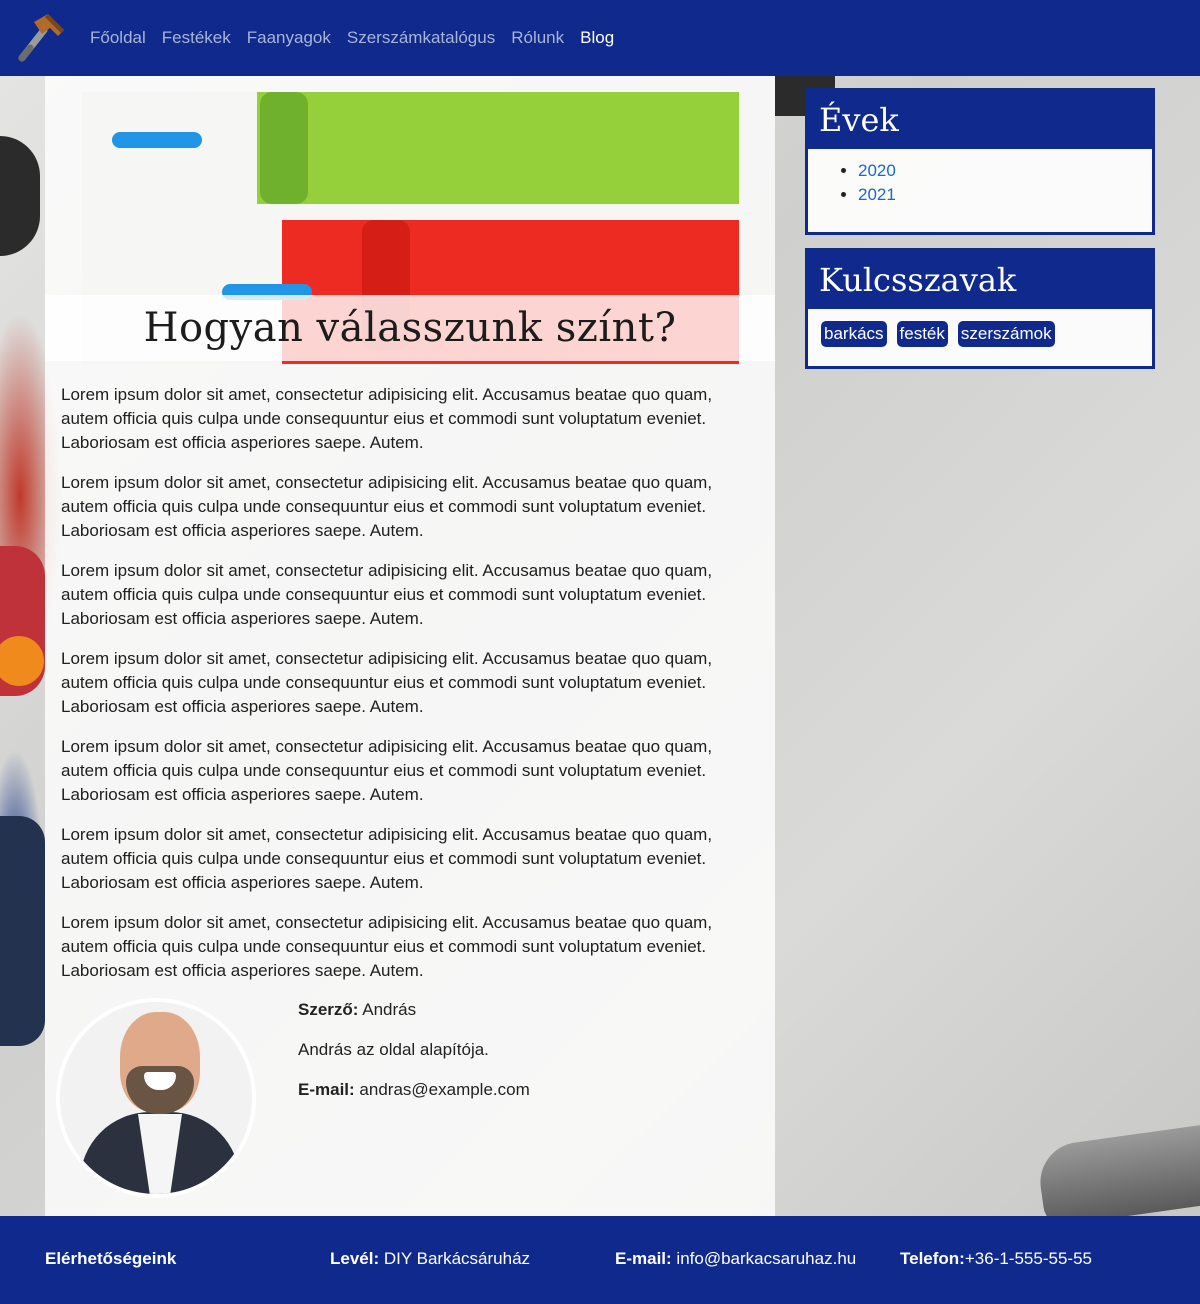 The height and width of the screenshot is (1304, 1200). I want to click on author-email-line: E-mail: andras@example.com, so click(518, 1090).